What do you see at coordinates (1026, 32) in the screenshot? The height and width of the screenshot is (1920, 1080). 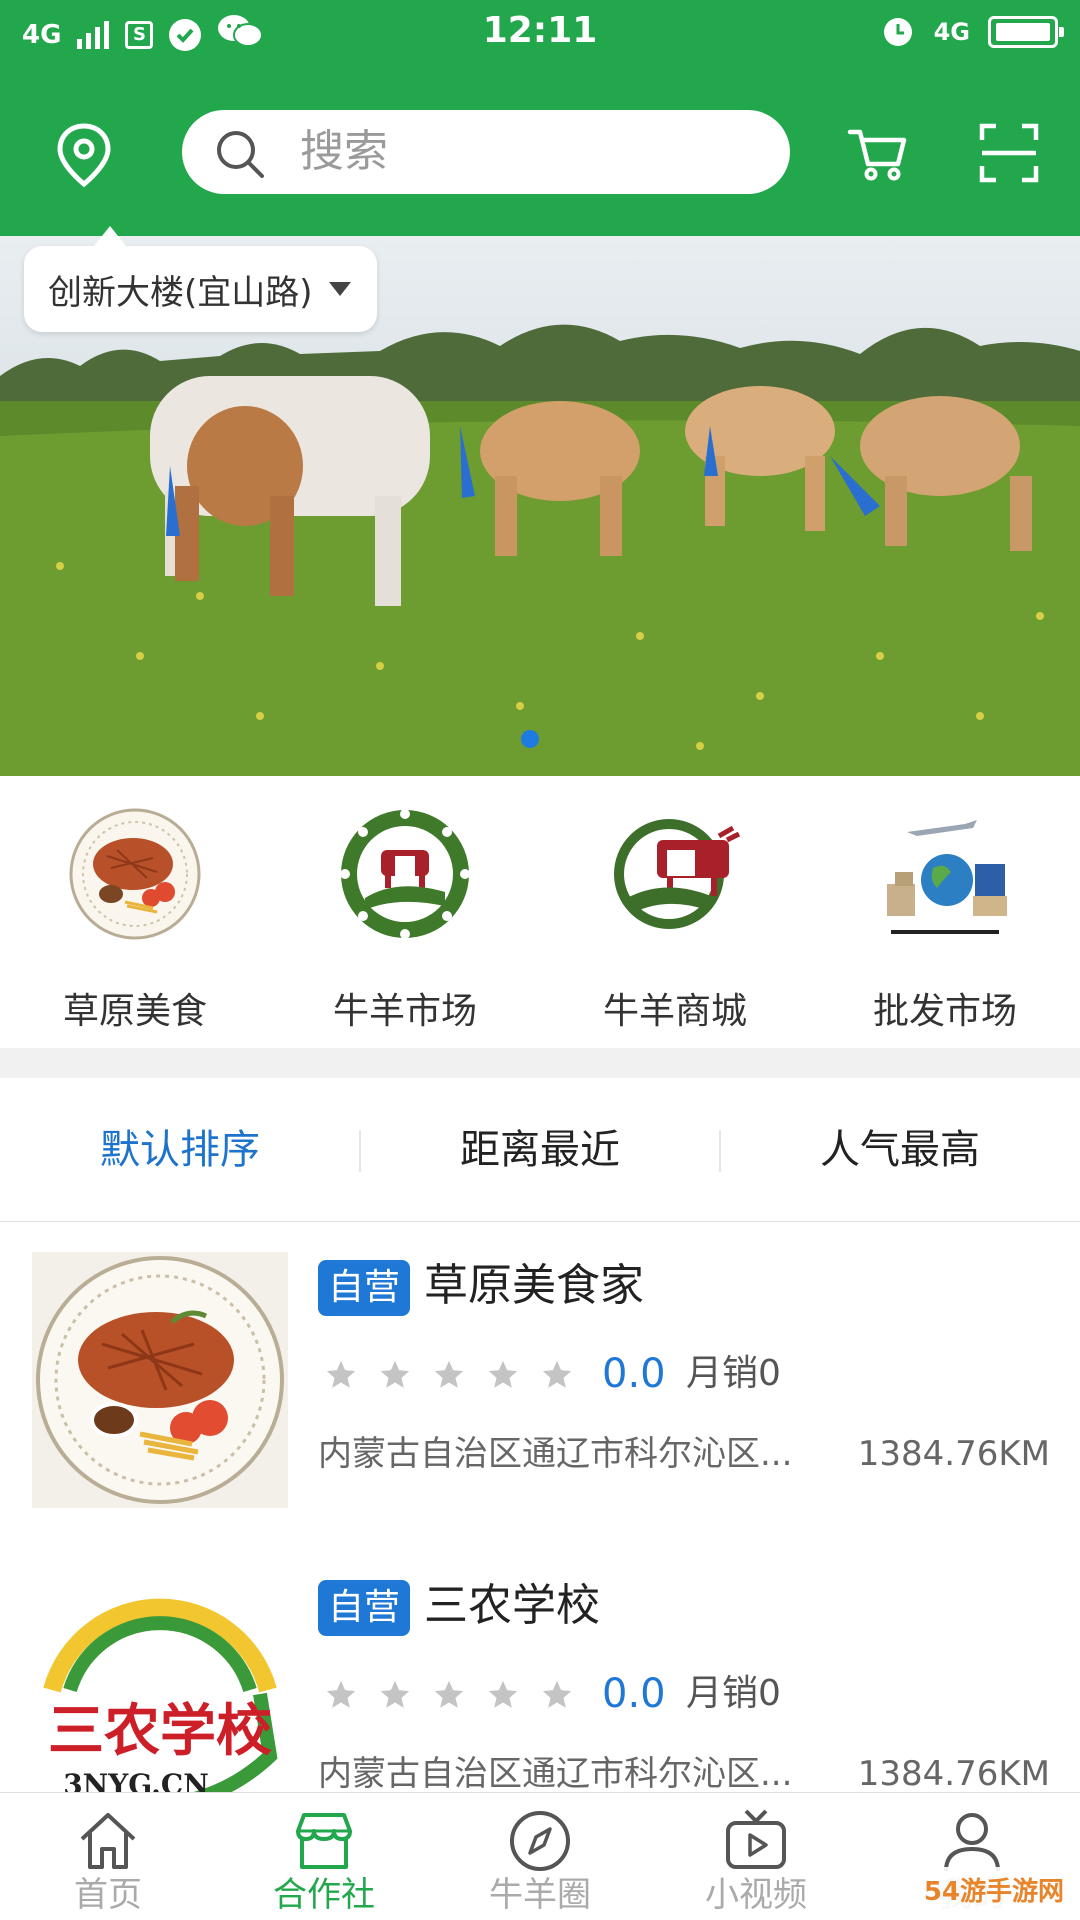 I see `battery-icon` at bounding box center [1026, 32].